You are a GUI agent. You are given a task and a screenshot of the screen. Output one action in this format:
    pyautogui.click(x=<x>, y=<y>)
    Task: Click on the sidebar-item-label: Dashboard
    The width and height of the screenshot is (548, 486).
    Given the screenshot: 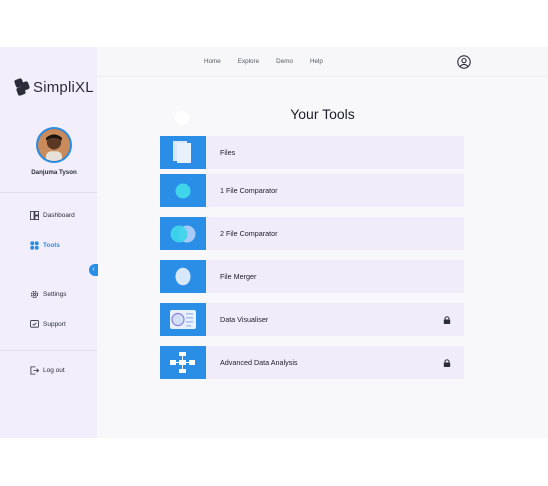 What is the action you would take?
    pyautogui.click(x=59, y=215)
    